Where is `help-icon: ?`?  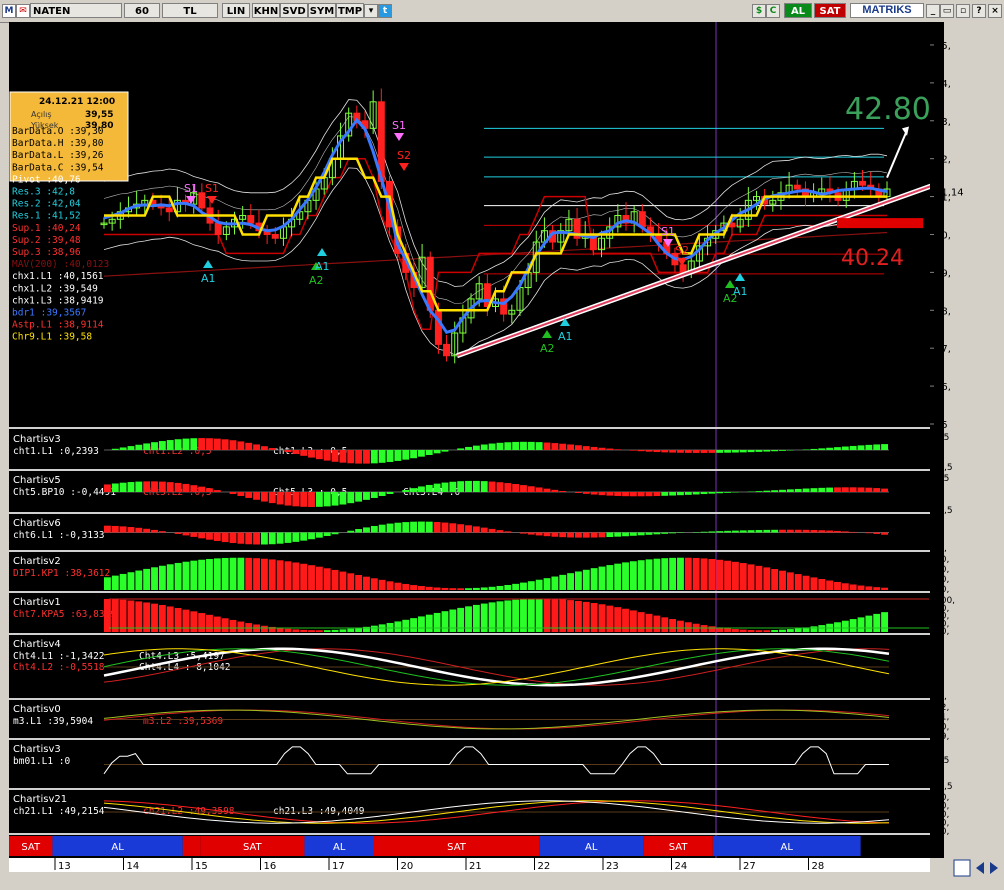
help-icon: ? is located at coordinates (979, 11).